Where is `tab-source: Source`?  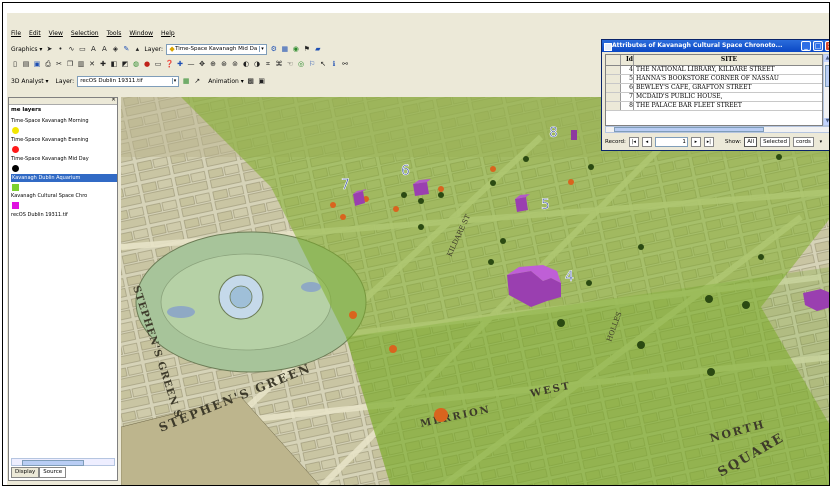 tab-source: Source is located at coordinates (53, 472).